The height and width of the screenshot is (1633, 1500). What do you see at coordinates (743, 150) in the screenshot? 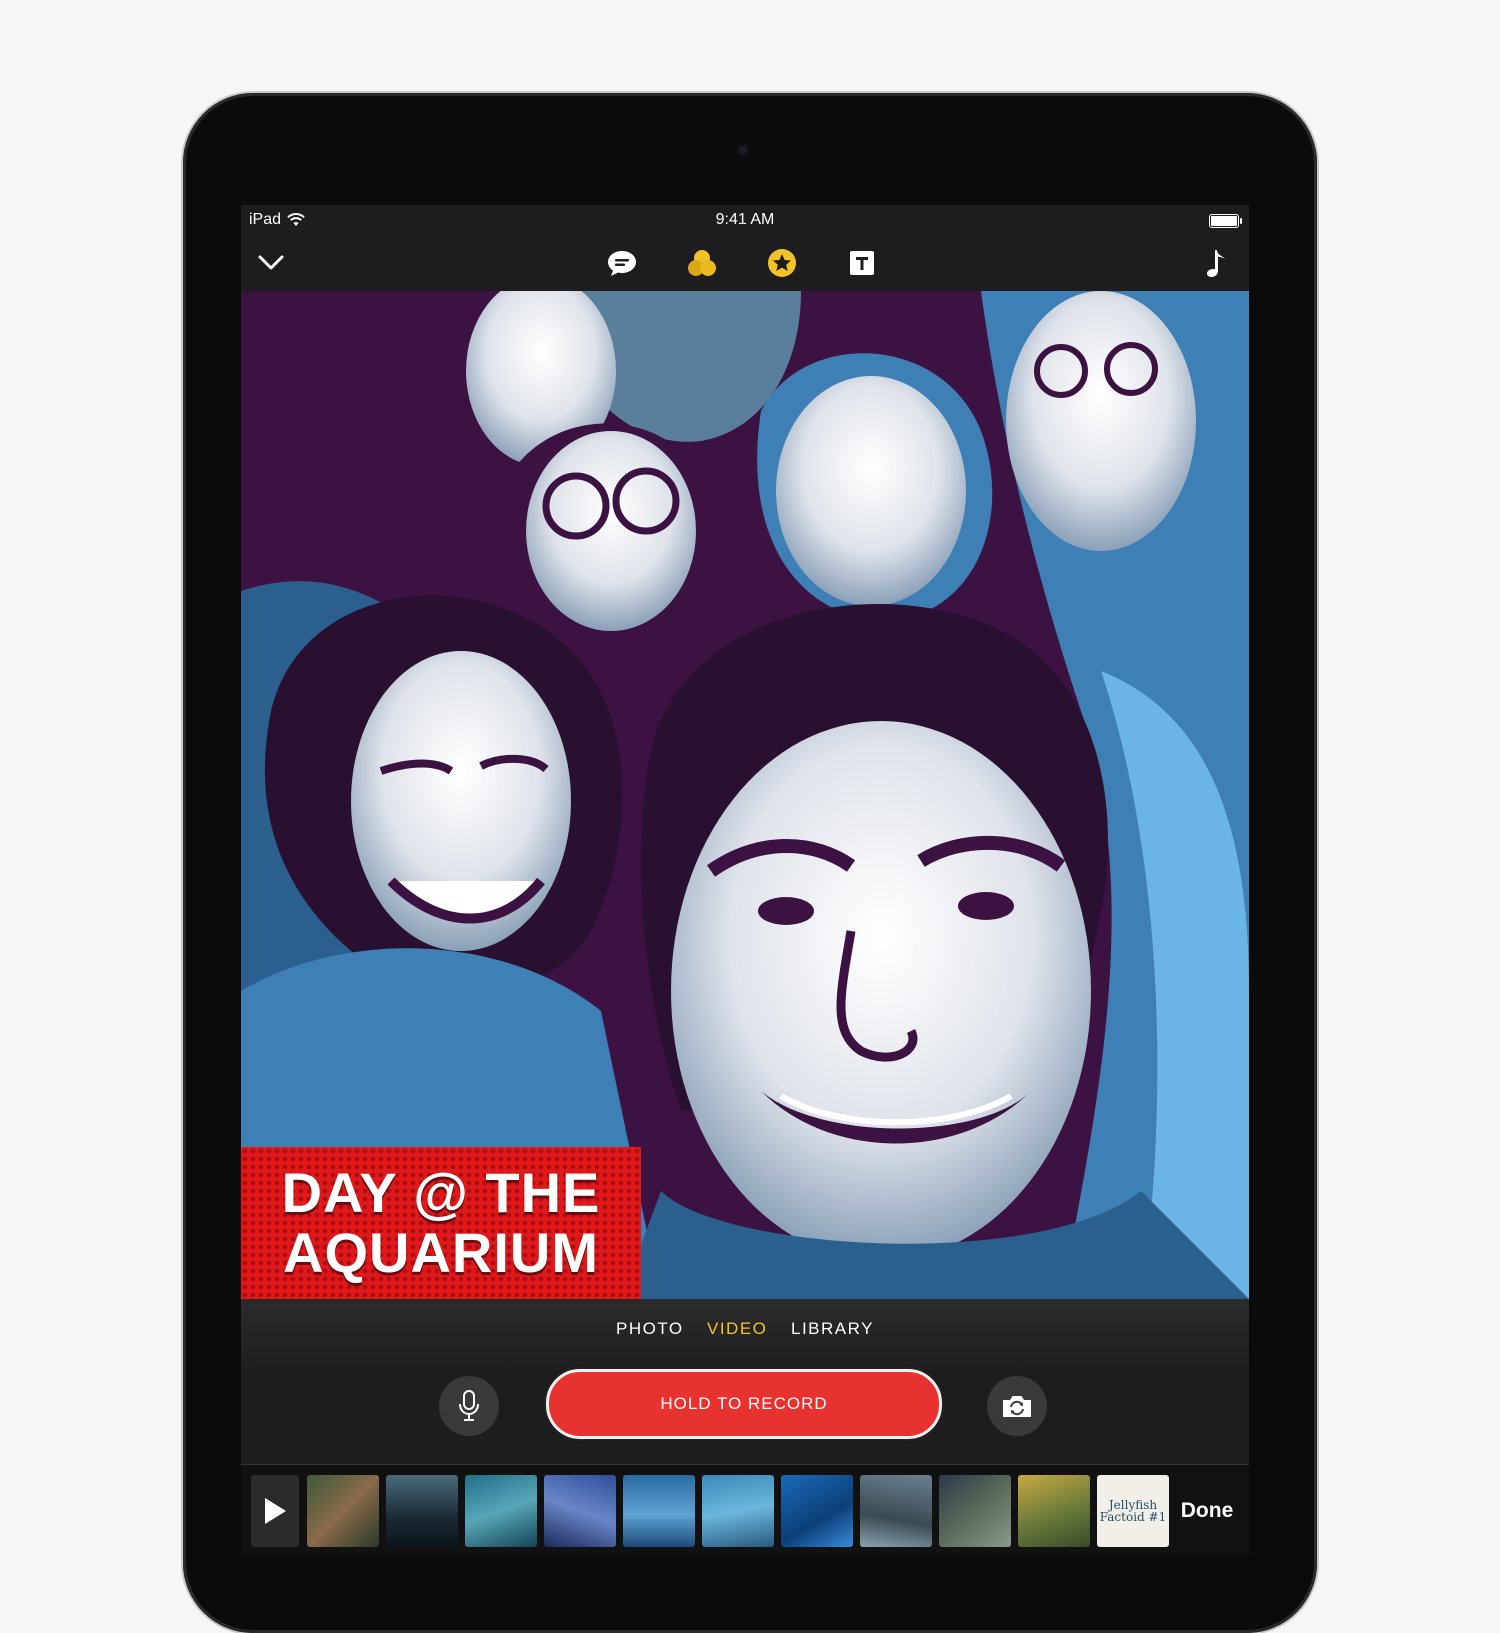
I see `front-camera` at bounding box center [743, 150].